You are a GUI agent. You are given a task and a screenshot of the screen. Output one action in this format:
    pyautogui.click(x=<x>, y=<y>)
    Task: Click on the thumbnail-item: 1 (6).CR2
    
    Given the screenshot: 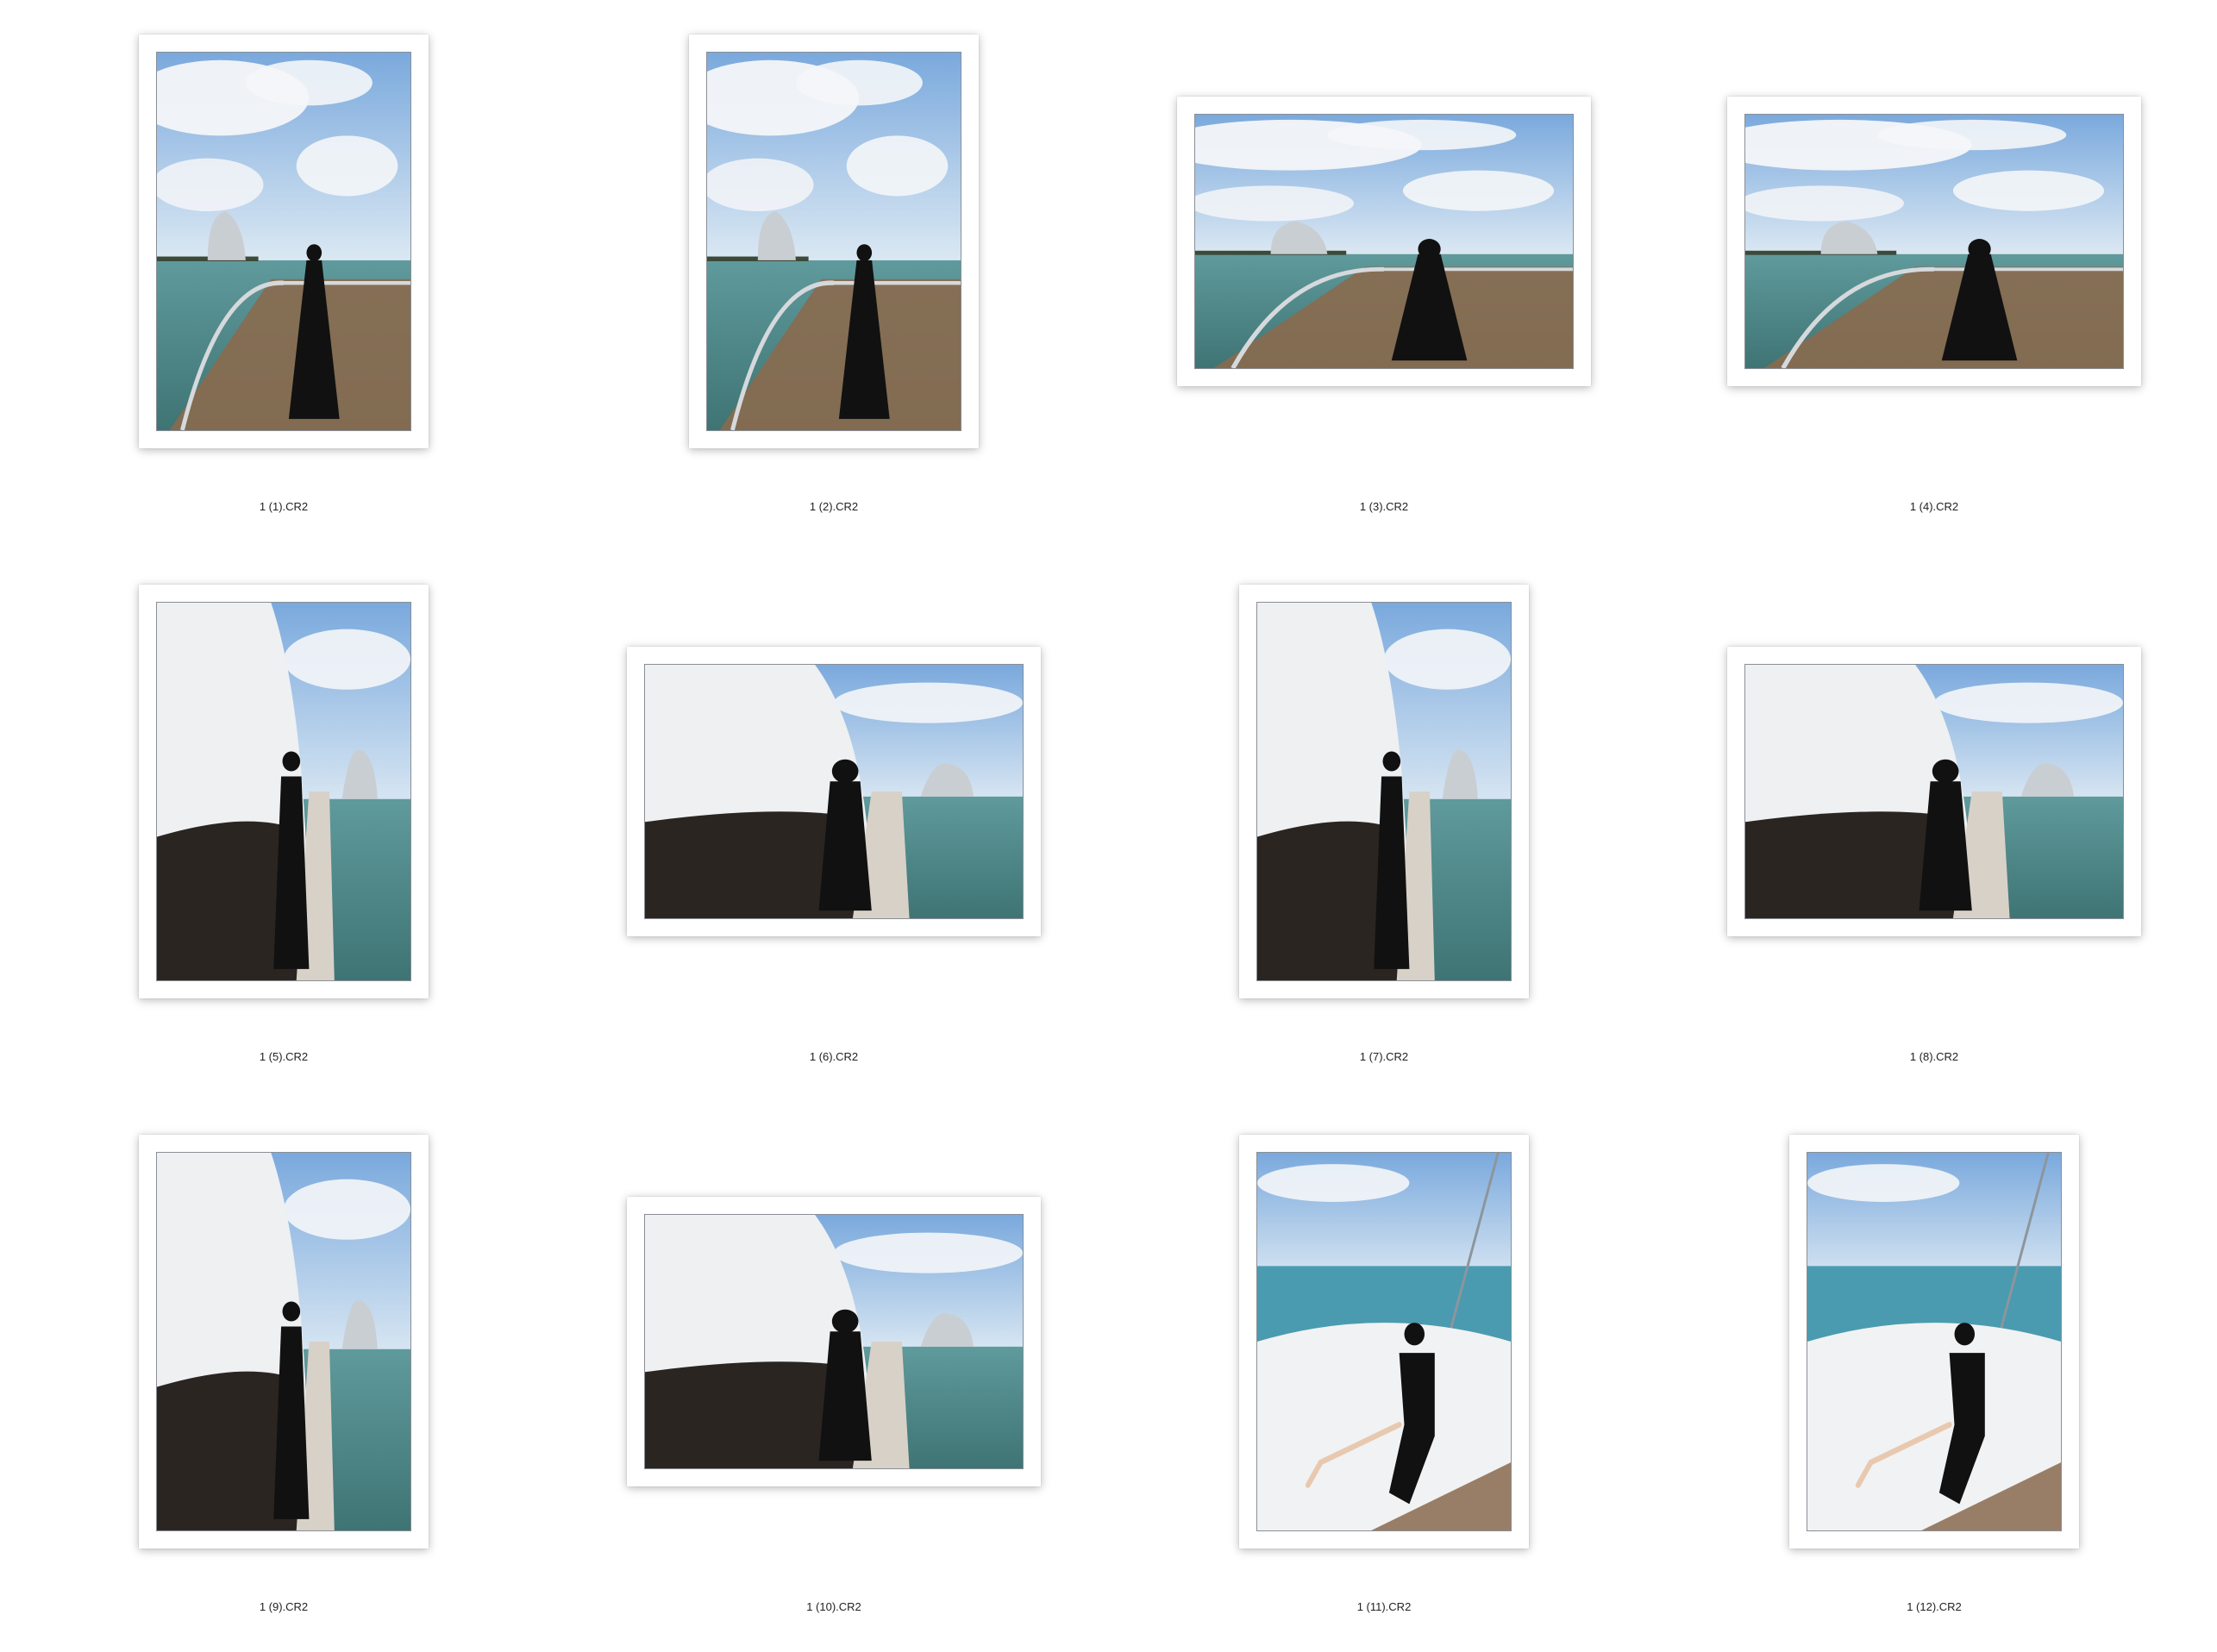 What is the action you would take?
    pyautogui.click(x=834, y=826)
    